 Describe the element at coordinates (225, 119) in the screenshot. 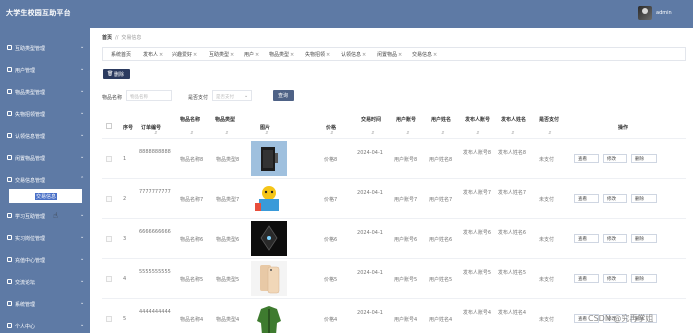

I see `header-item-type: 物品类型` at that location.